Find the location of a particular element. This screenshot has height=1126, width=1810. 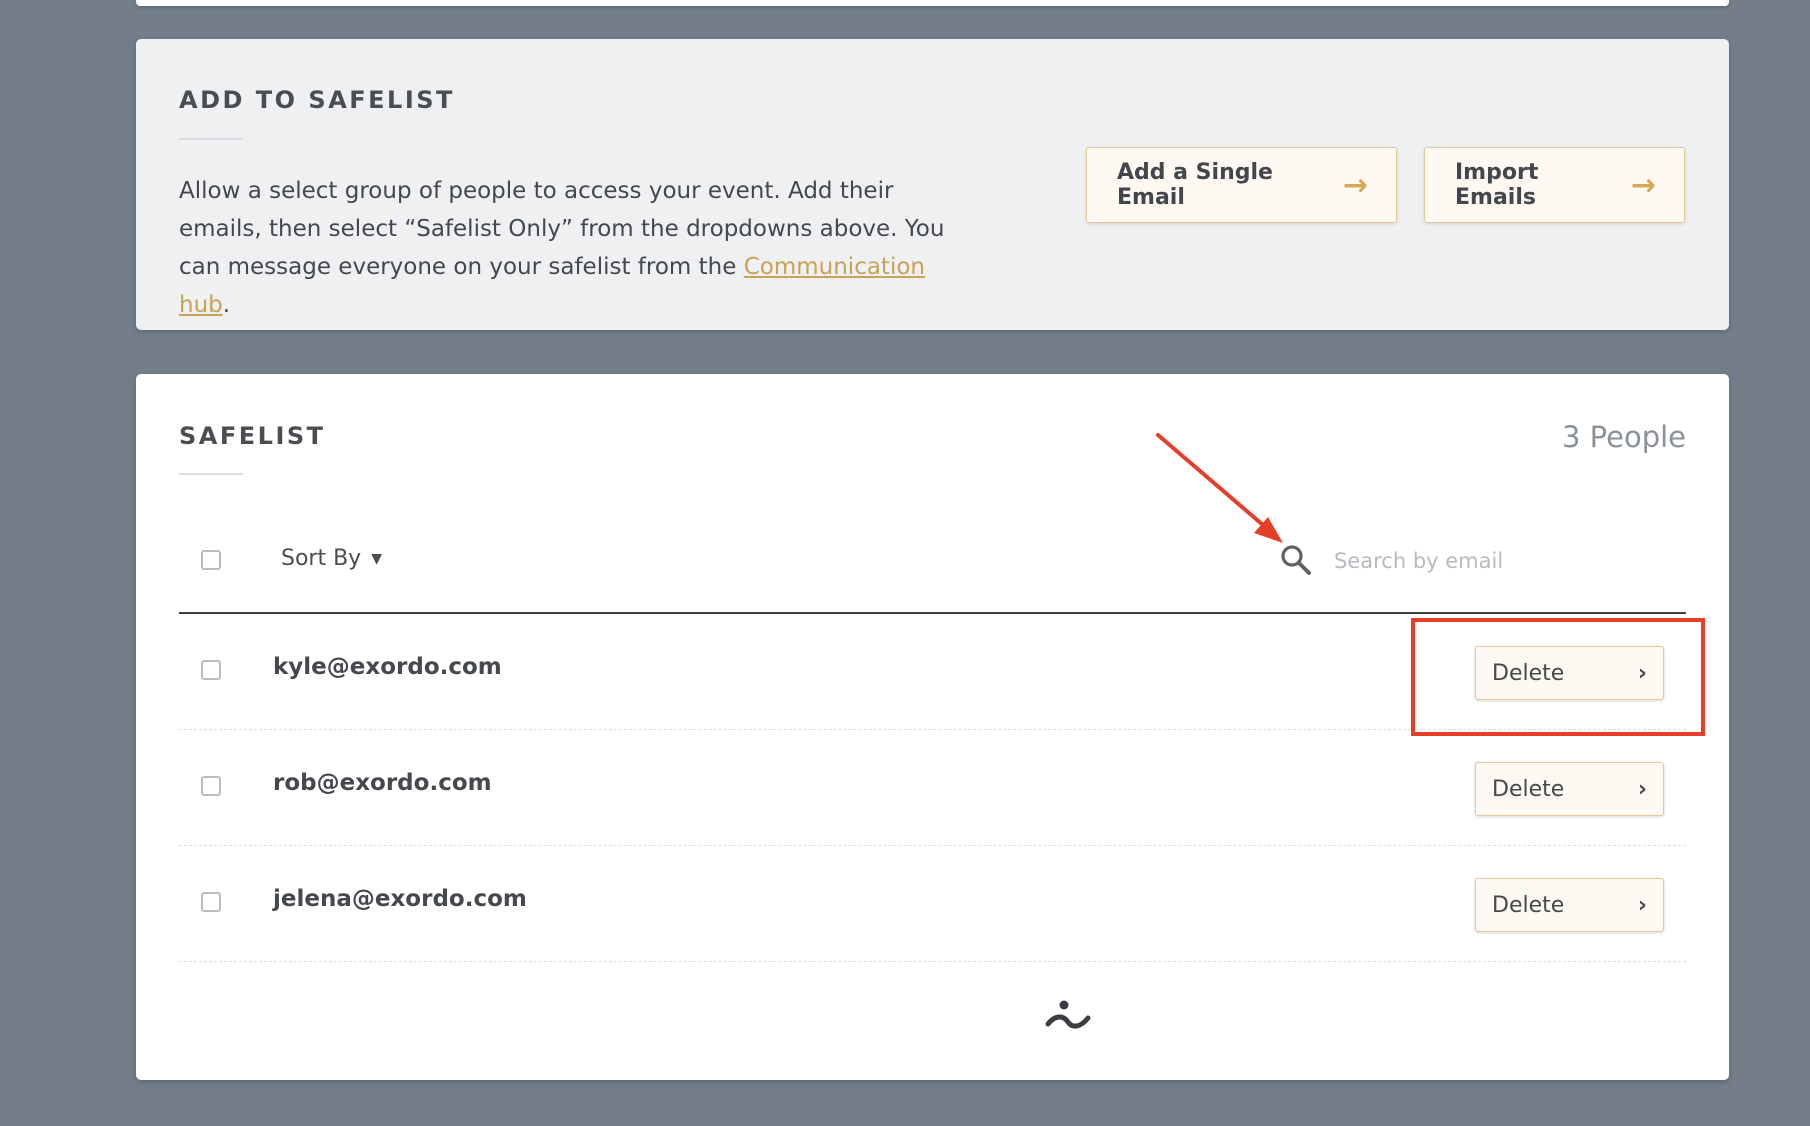

table-row: rob@exordo.com Delete › is located at coordinates (932, 788).